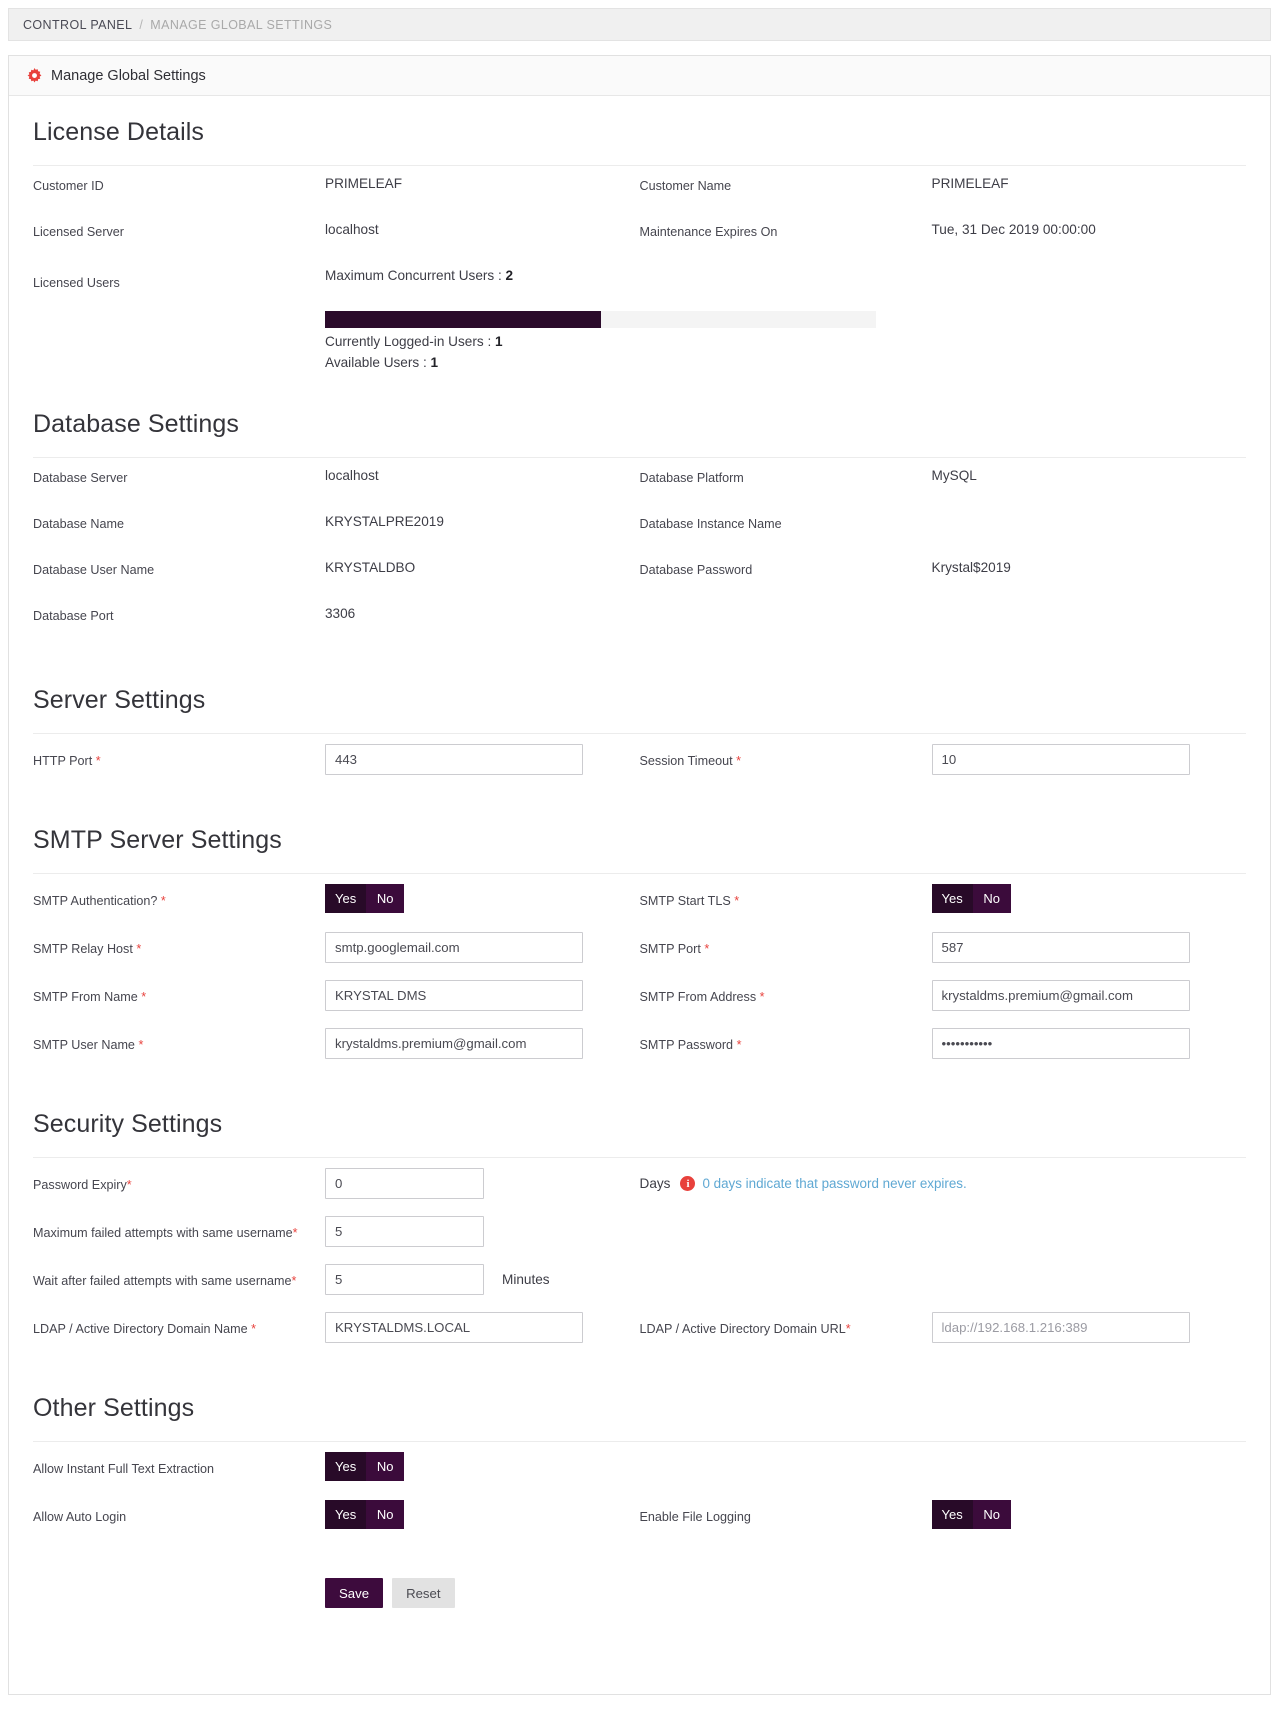 The image size is (1279, 1713). I want to click on database-name-value: KRYSTALPRE2019, so click(384, 521).